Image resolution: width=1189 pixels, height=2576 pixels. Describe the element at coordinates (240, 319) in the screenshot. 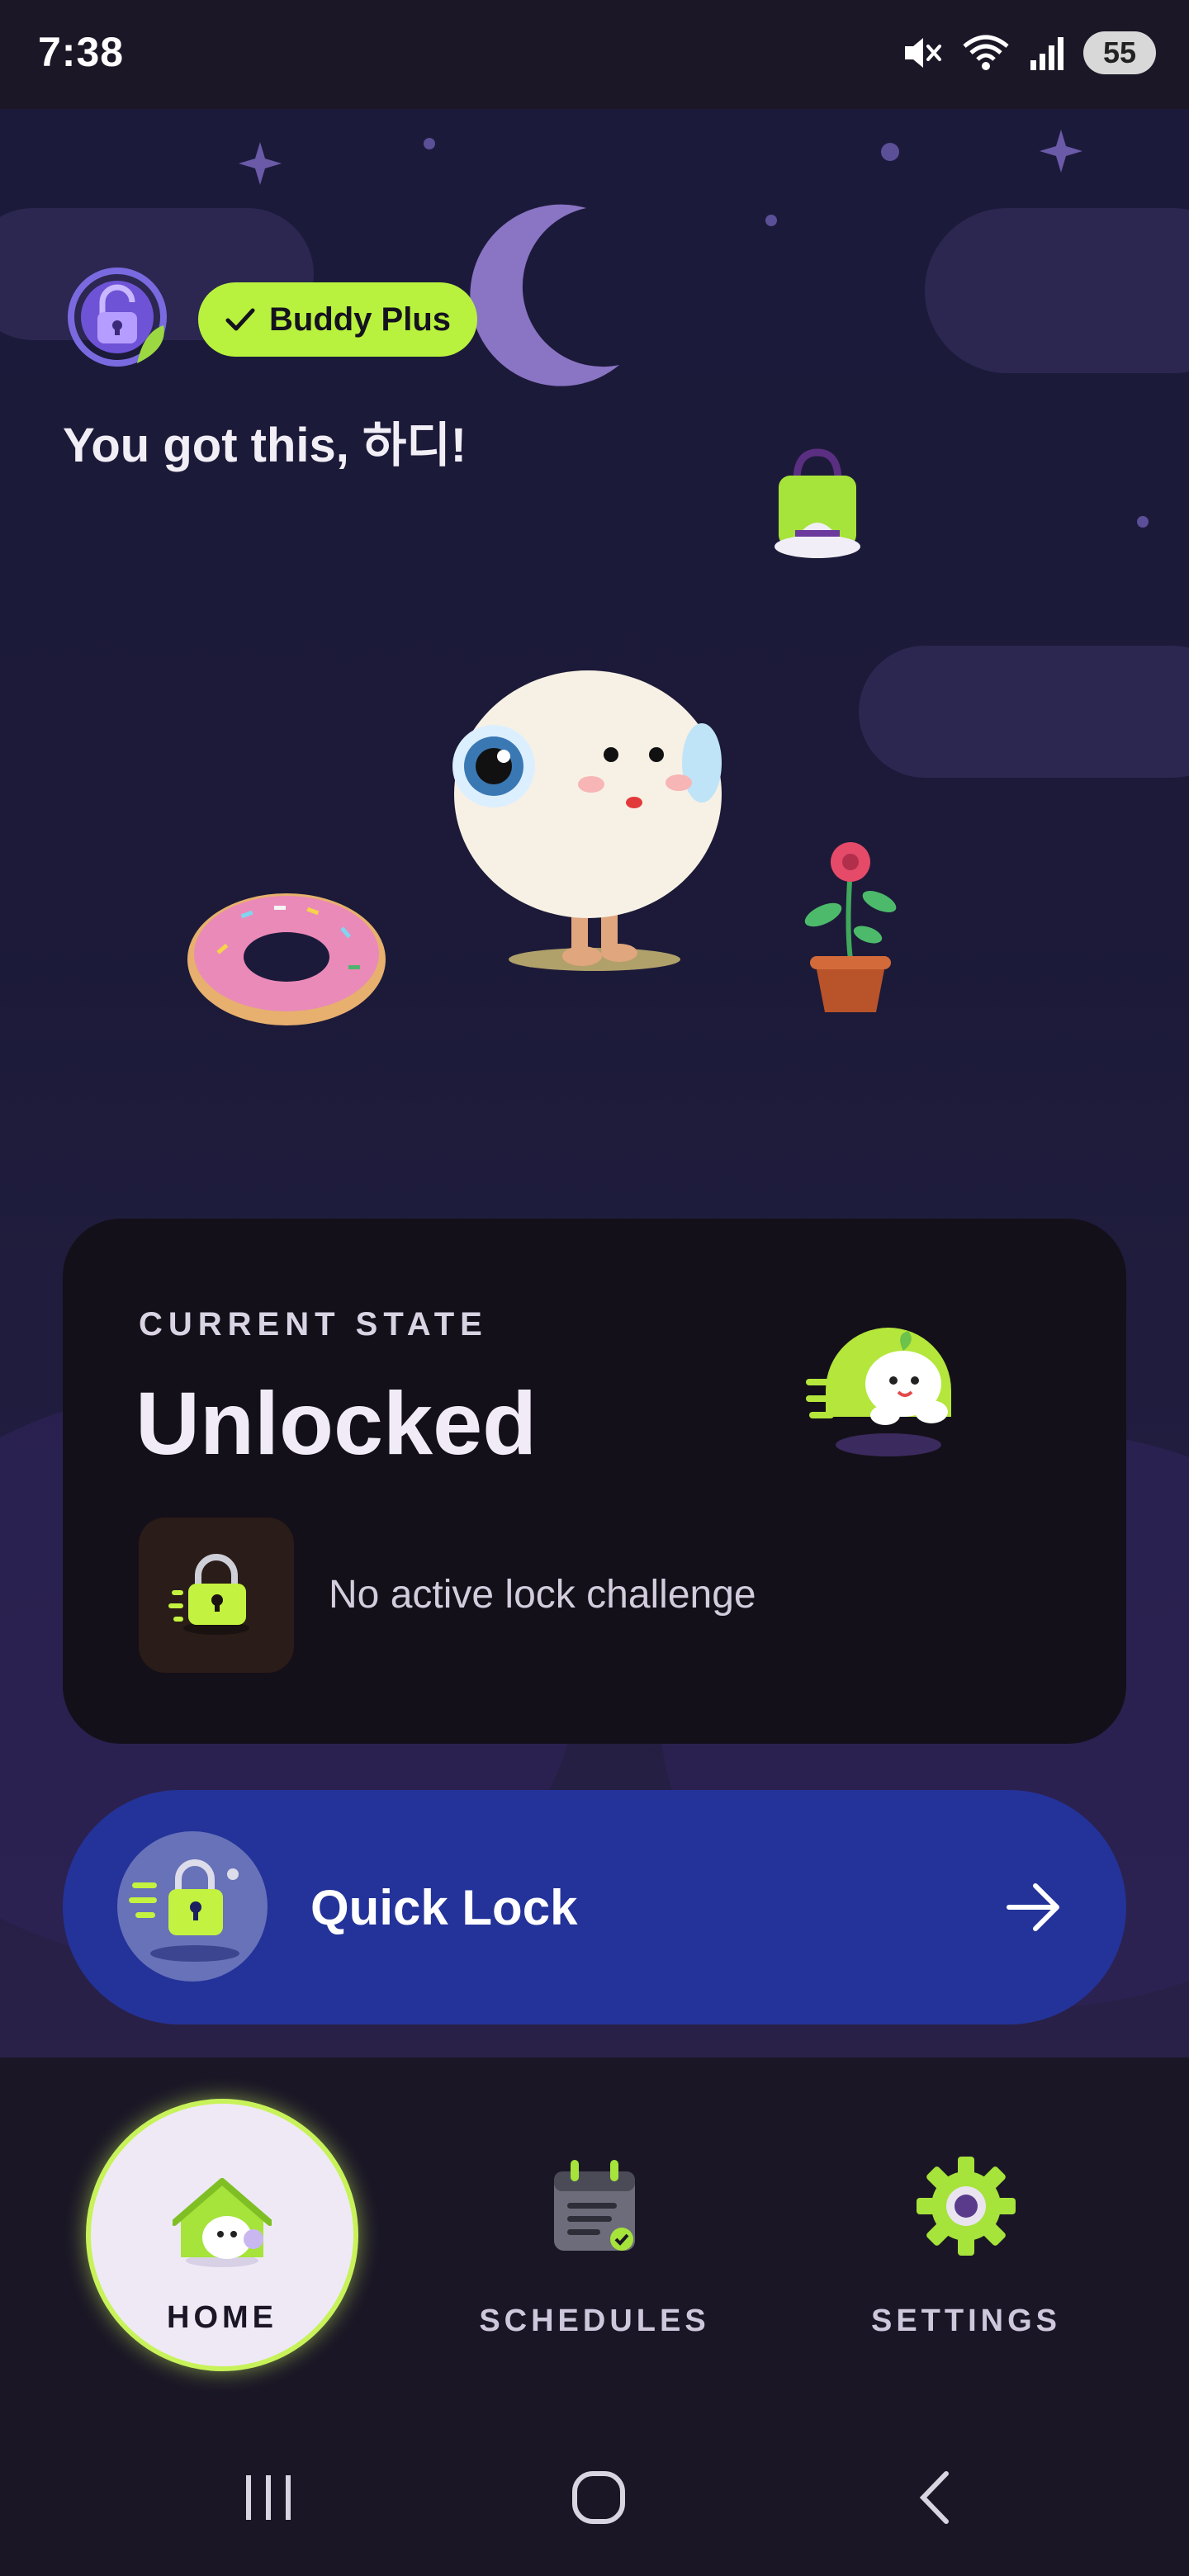

I see `checkmark-icon` at that location.